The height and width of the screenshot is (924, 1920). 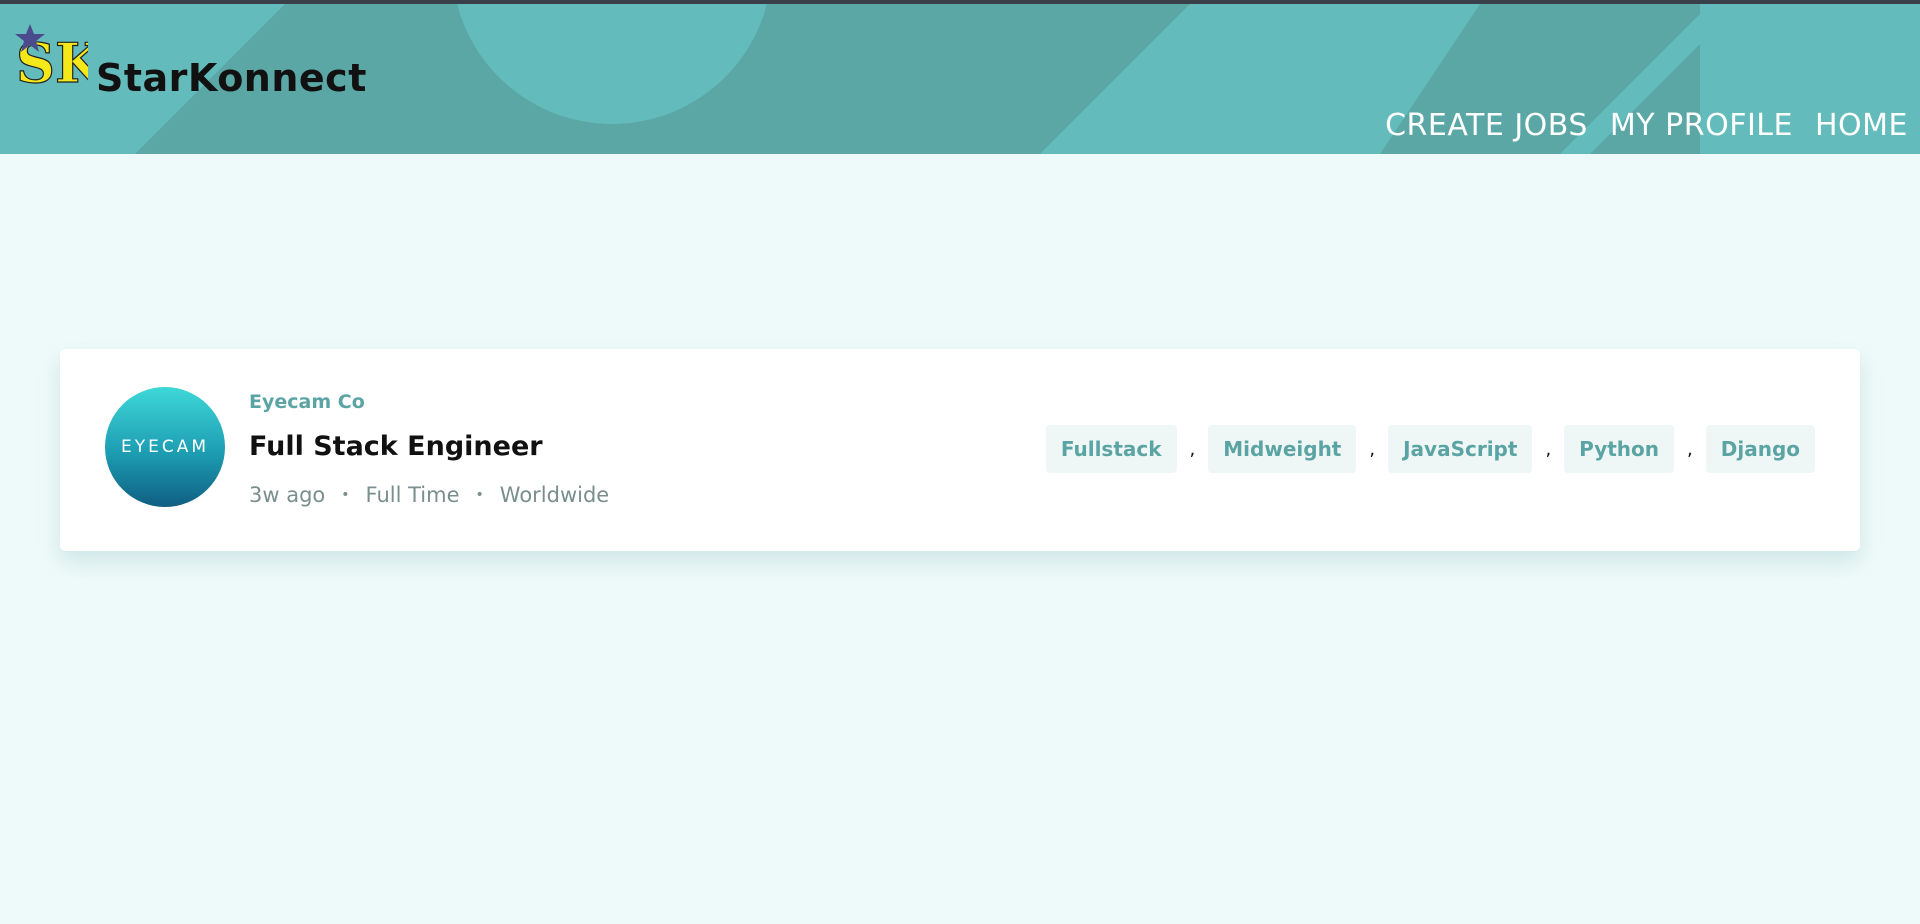 I want to click on job-posted: 3w ago, so click(x=287, y=495).